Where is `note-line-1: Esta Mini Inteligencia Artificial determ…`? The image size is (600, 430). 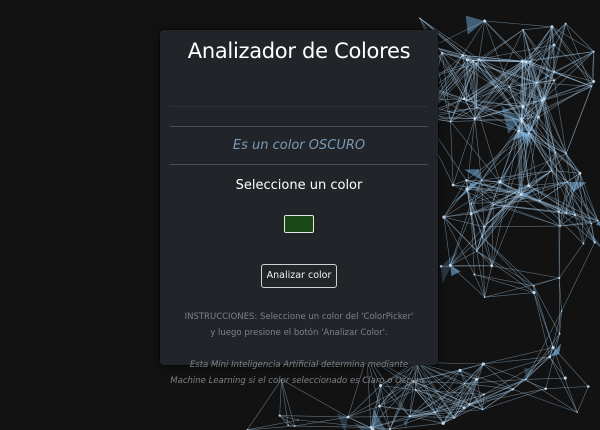
note-line-1: Esta Mini Inteligencia Artificial determ… is located at coordinates (299, 365).